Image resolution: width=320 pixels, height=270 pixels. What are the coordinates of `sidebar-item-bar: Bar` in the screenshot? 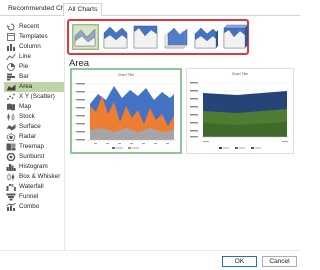 It's located at (34, 77).